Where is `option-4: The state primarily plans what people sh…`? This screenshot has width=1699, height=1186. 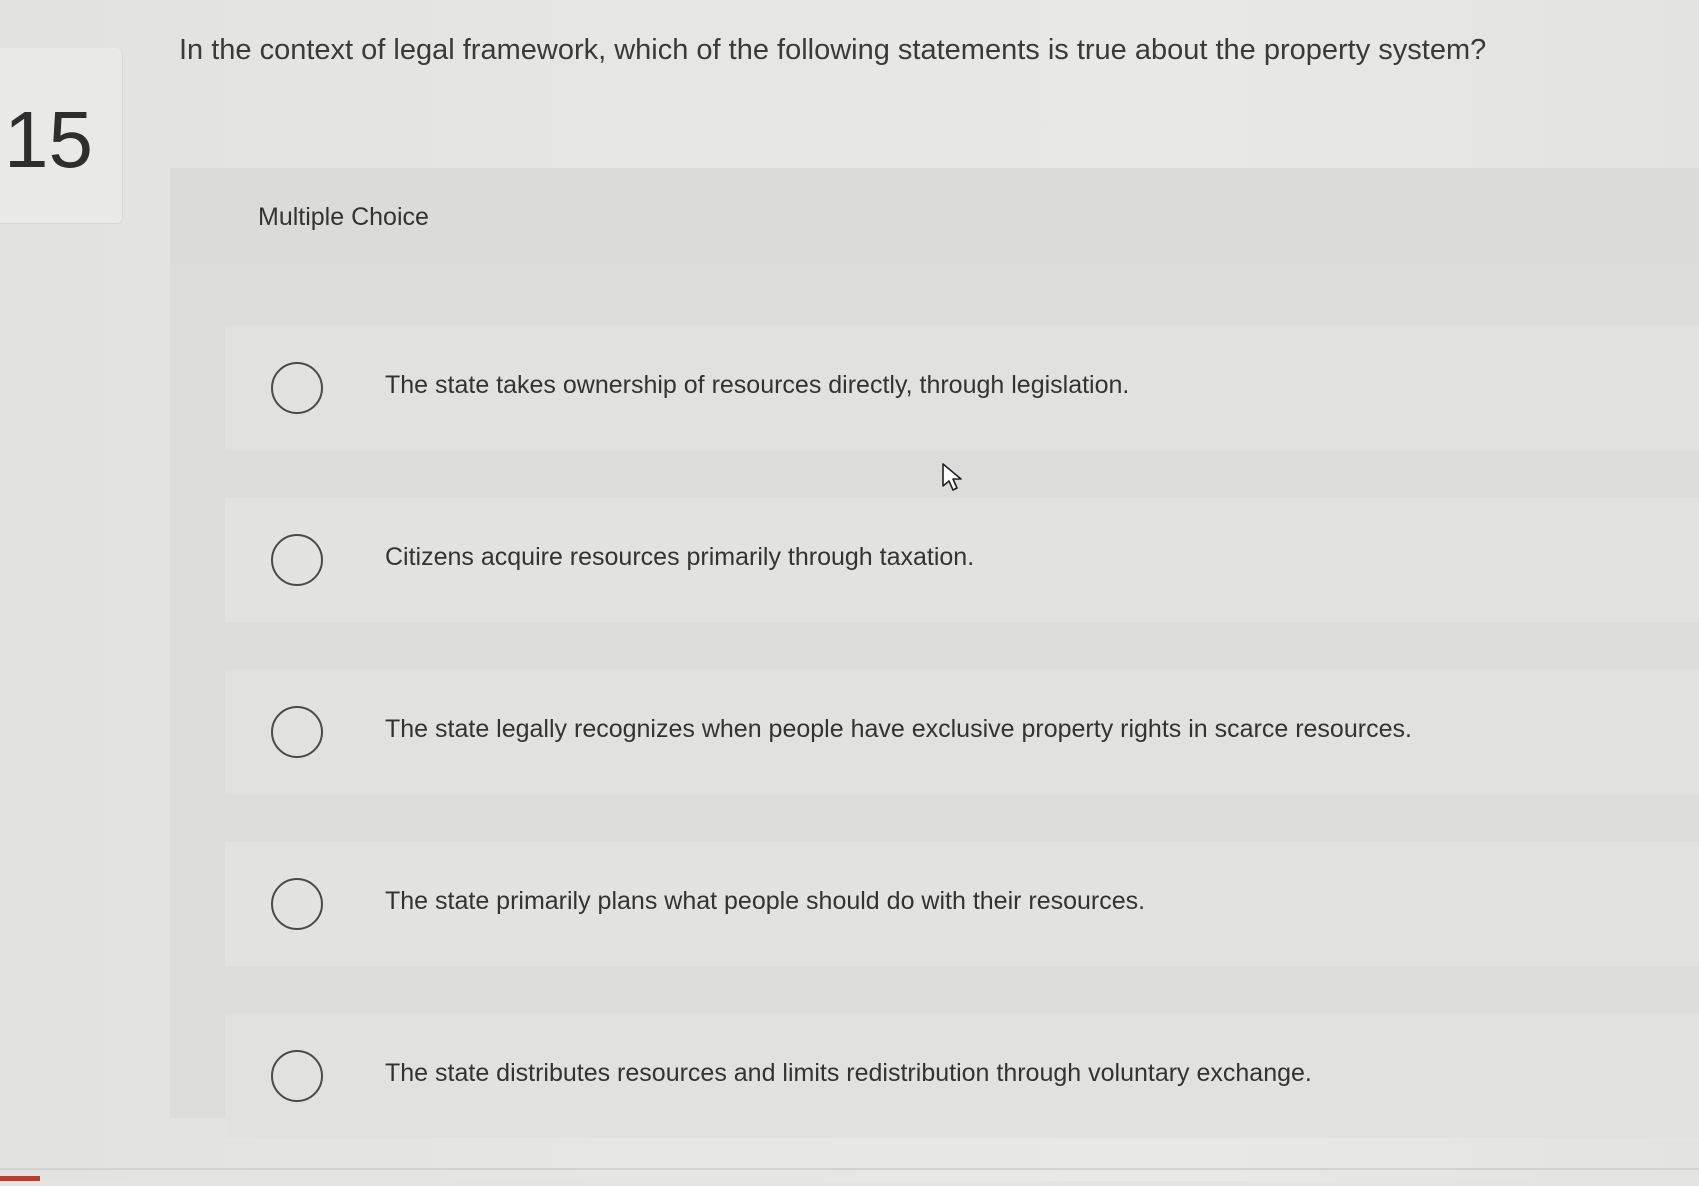
option-4: The state primarily plans what people sh… is located at coordinates (962, 904).